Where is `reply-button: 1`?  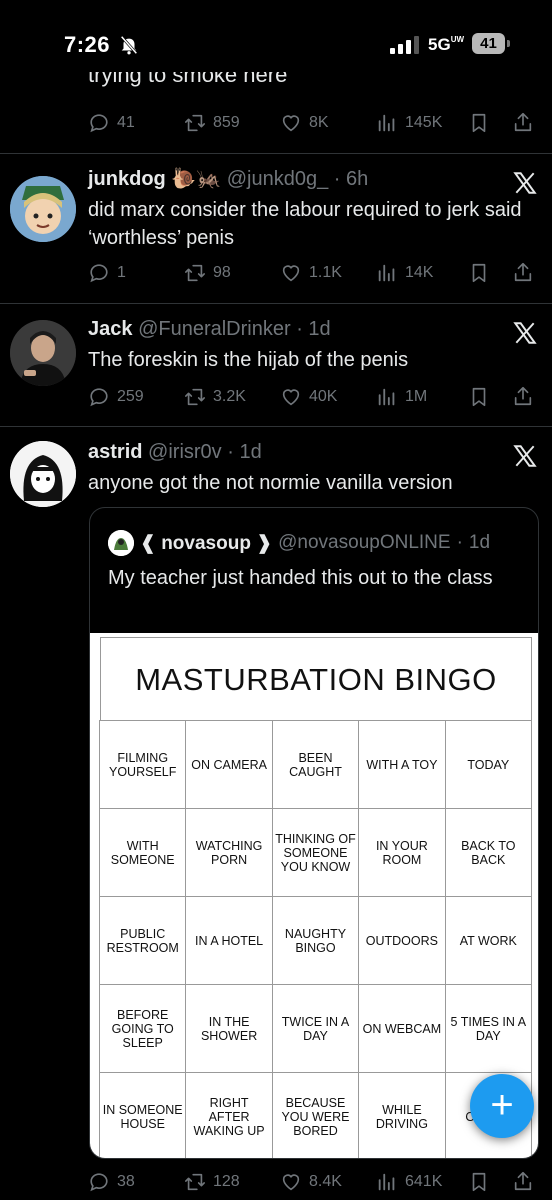 reply-button: 1 is located at coordinates (107, 273).